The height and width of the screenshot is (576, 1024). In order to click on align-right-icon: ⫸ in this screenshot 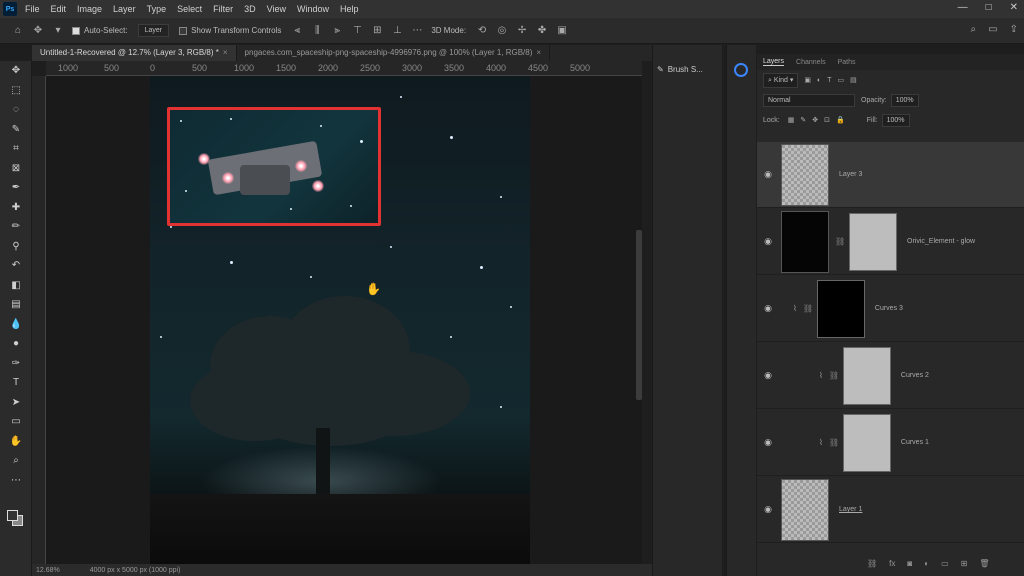, I will do `click(337, 31)`.